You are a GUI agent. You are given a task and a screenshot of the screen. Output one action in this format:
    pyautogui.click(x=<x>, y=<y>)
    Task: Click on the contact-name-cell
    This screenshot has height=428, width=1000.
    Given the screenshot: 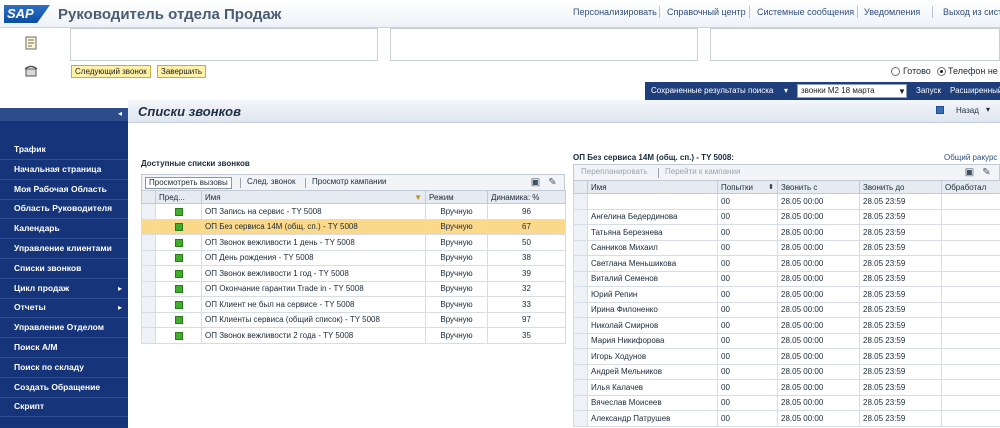 What is the action you would take?
    pyautogui.click(x=652, y=201)
    